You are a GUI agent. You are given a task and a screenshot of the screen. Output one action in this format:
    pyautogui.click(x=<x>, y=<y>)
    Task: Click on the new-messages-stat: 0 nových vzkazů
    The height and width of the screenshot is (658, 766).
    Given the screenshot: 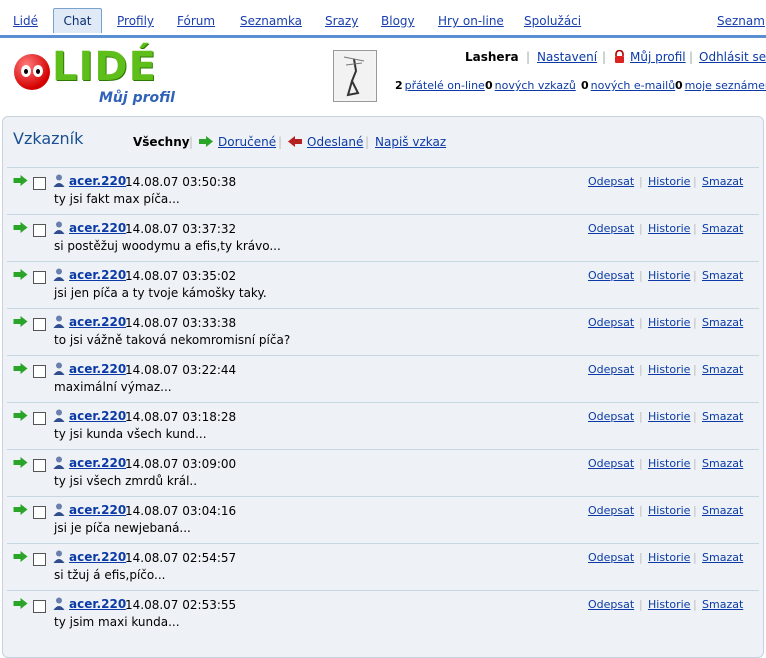 What is the action you would take?
    pyautogui.click(x=530, y=85)
    